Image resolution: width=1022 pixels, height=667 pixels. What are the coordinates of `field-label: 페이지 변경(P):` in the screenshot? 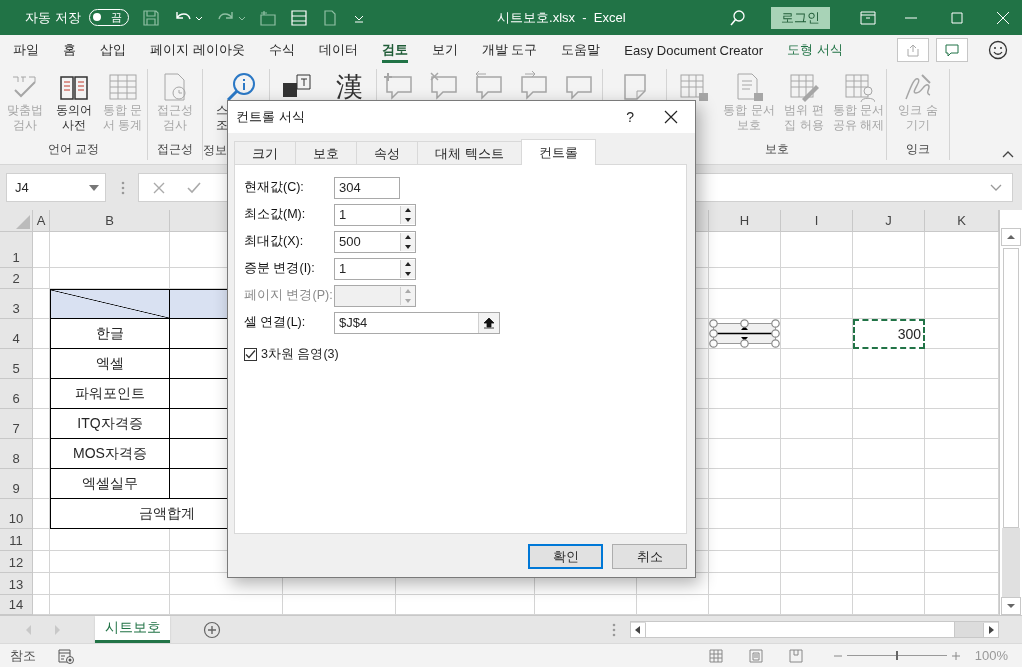 It's located at (289, 295).